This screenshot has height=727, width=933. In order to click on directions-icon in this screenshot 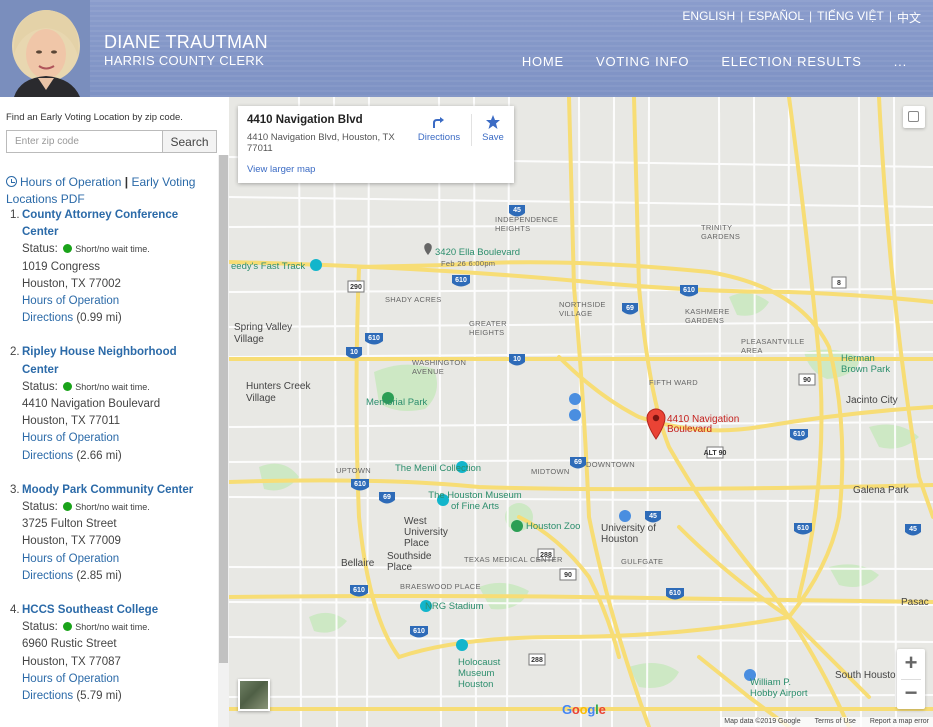, I will do `click(438, 122)`.